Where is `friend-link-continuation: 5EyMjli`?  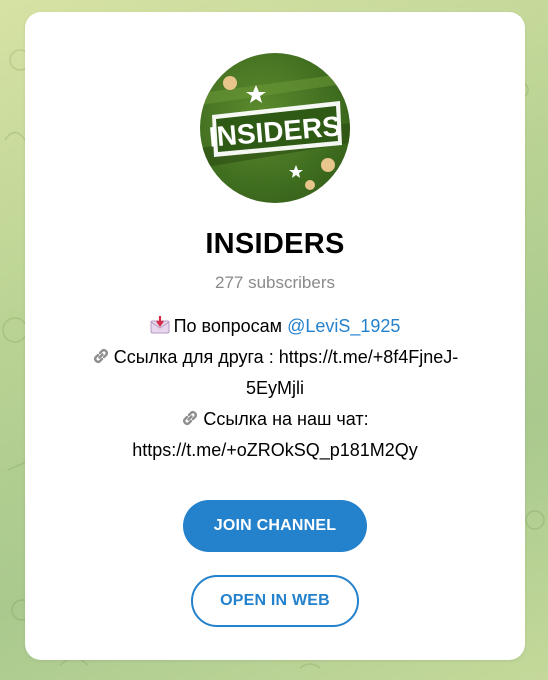 friend-link-continuation: 5EyMjli is located at coordinates (274, 388).